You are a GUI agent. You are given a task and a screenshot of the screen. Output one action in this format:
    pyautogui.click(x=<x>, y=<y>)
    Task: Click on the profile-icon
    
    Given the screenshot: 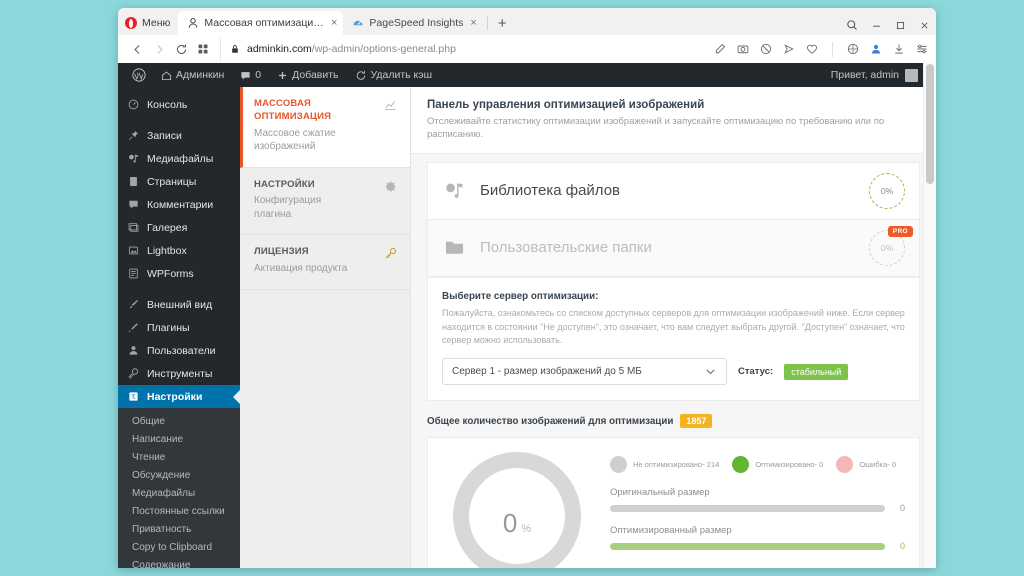 What is the action you would take?
    pyautogui.click(x=876, y=49)
    